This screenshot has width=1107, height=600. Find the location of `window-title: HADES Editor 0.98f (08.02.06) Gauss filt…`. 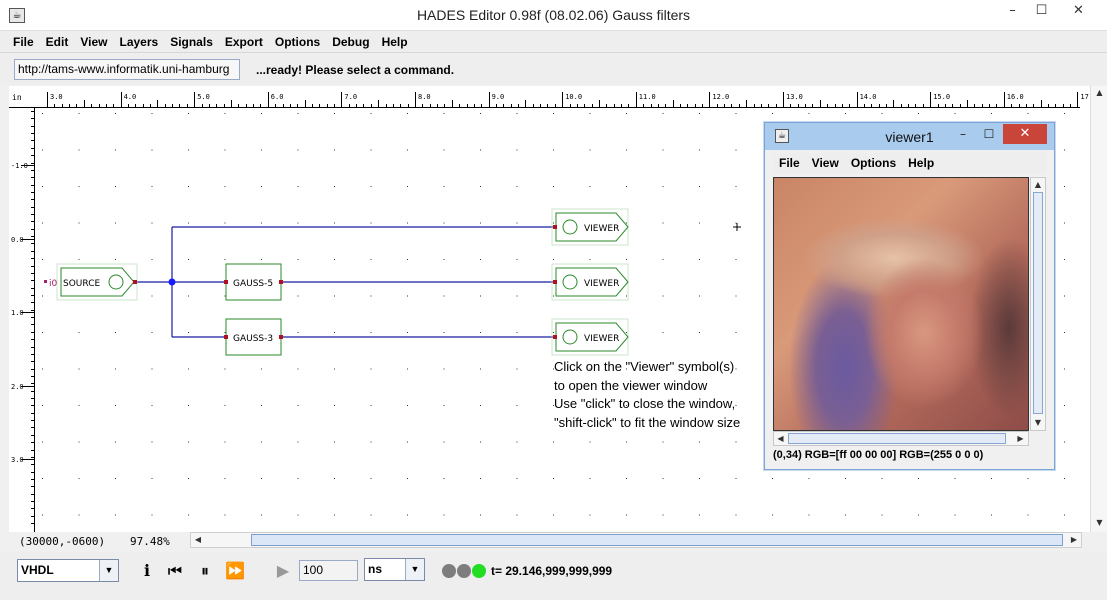

window-title: HADES Editor 0.98f (08.02.06) Gauss filt… is located at coordinates (553, 15).